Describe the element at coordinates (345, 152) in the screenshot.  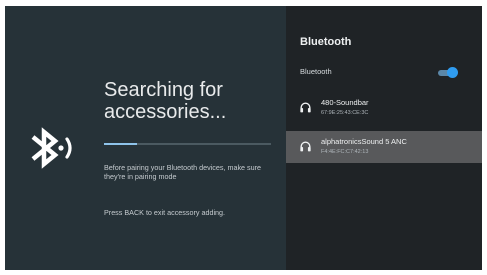
I see `device-address: F4:4E:FC:C7:42:13` at that location.